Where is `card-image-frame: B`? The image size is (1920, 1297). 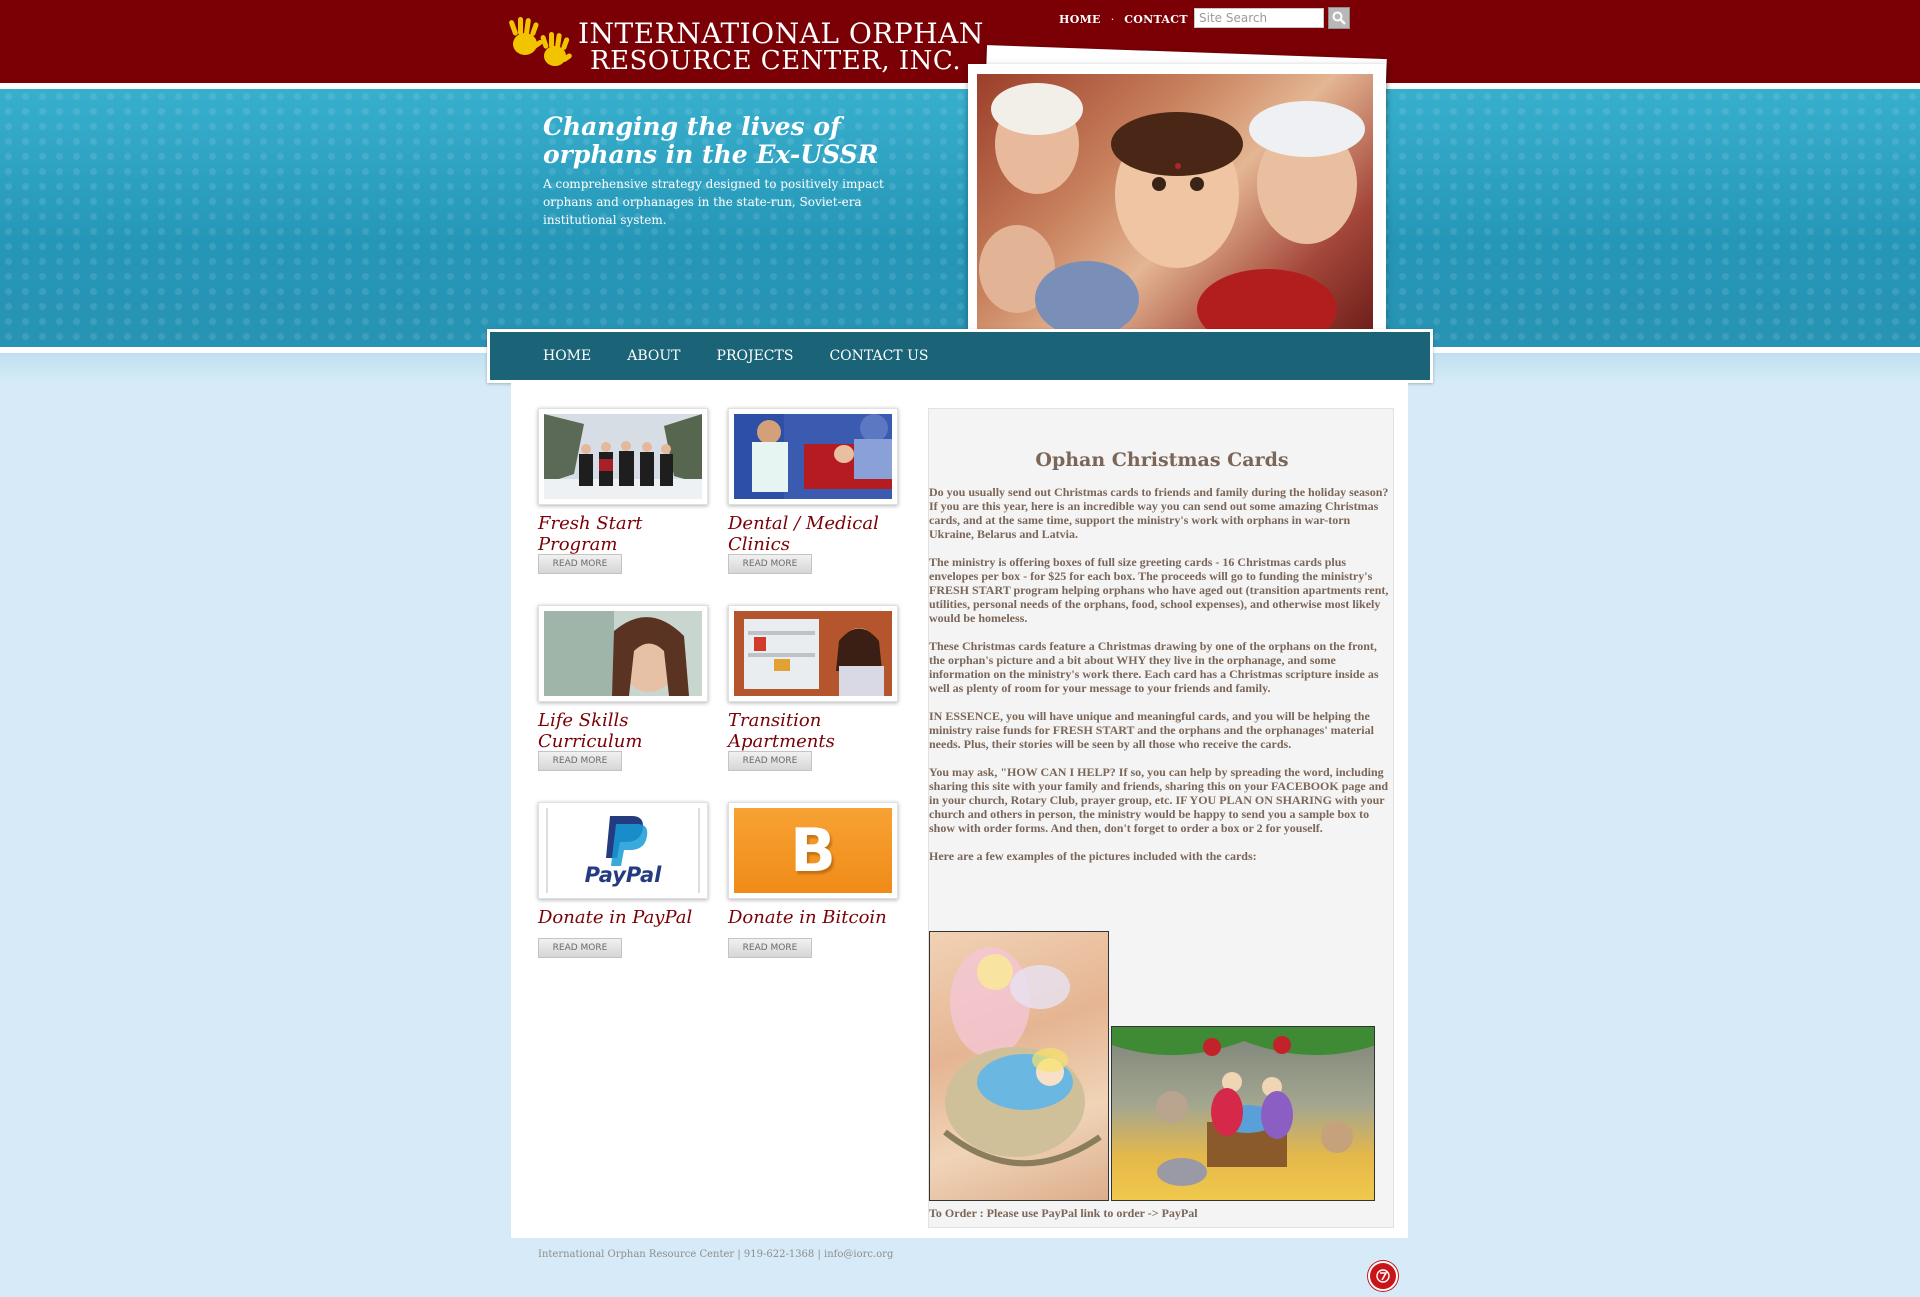 card-image-frame: B is located at coordinates (813, 850).